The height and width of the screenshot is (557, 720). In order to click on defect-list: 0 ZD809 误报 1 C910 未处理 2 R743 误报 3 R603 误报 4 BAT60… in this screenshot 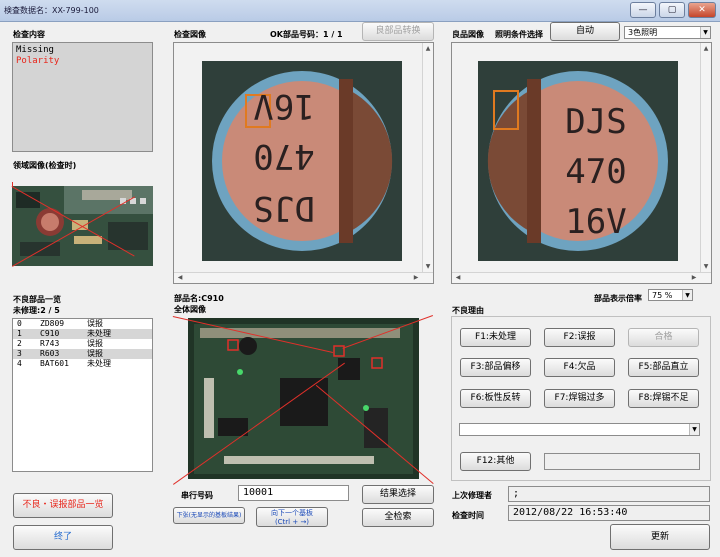, I will do `click(82, 395)`.